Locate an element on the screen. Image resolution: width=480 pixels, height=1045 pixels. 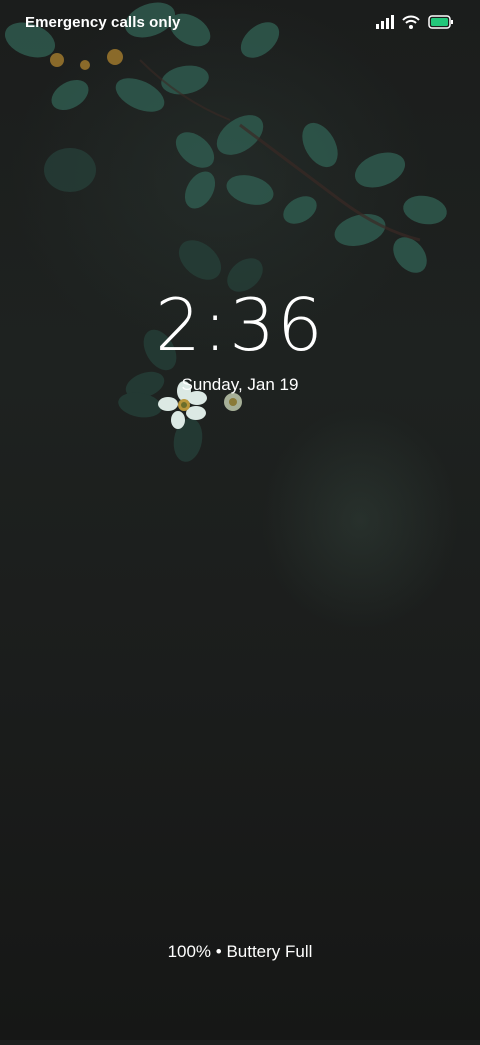
battery-icon is located at coordinates (440, 22).